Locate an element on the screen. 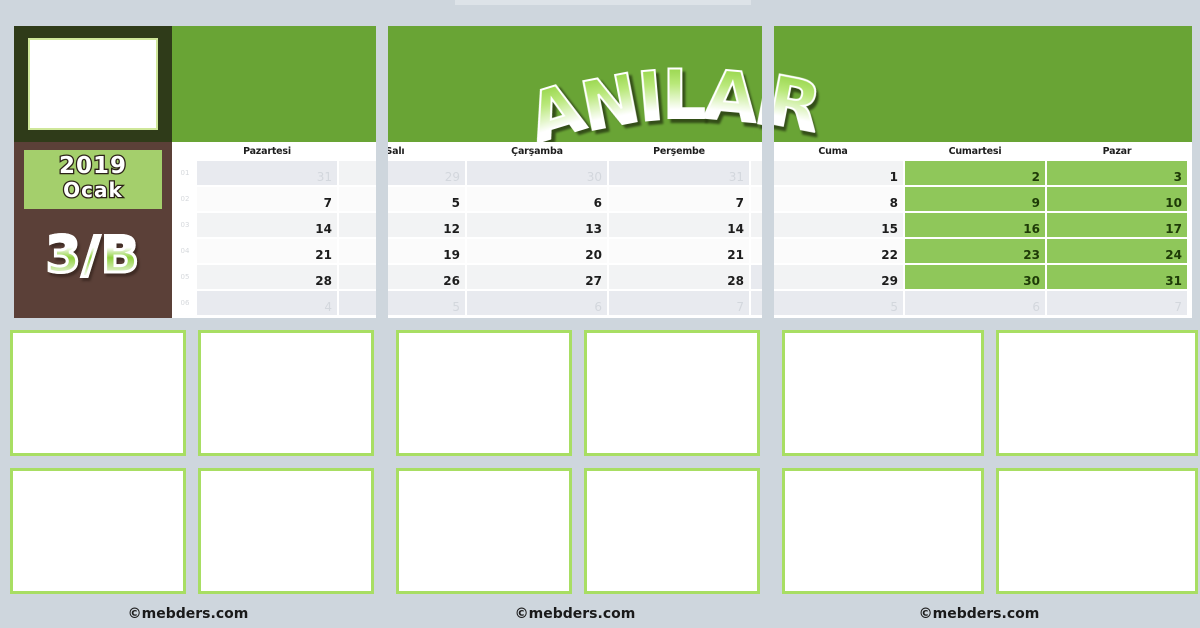  title-letter: A is located at coordinates (730, 97).